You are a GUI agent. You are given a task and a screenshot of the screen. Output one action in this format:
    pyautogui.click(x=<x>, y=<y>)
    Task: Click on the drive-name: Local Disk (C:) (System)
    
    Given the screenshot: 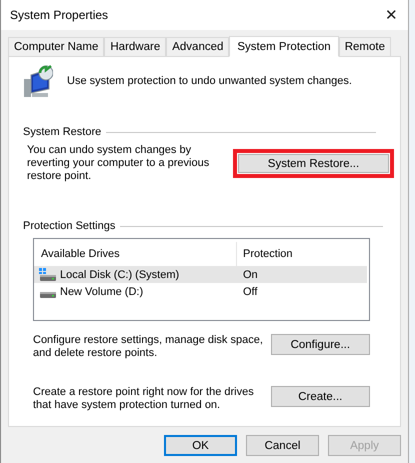 What is the action you would take?
    pyautogui.click(x=120, y=274)
    